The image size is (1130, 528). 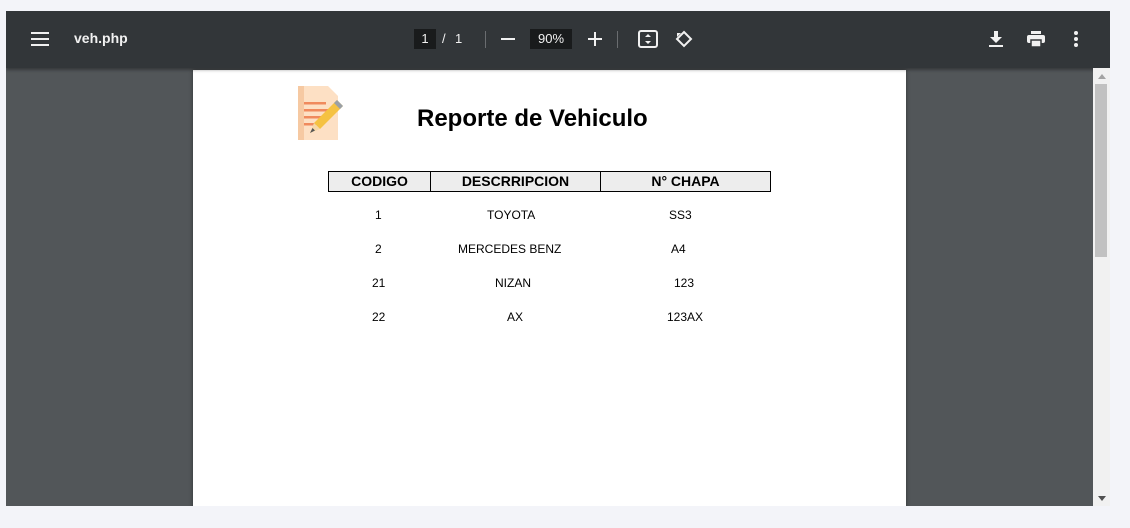 I want to click on vertical-scrollbar, so click(x=1101, y=287).